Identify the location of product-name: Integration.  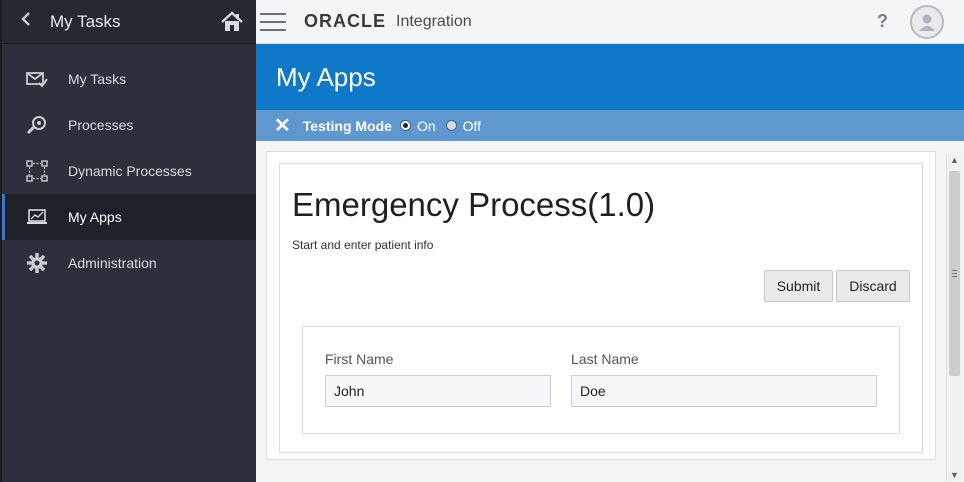
(434, 21).